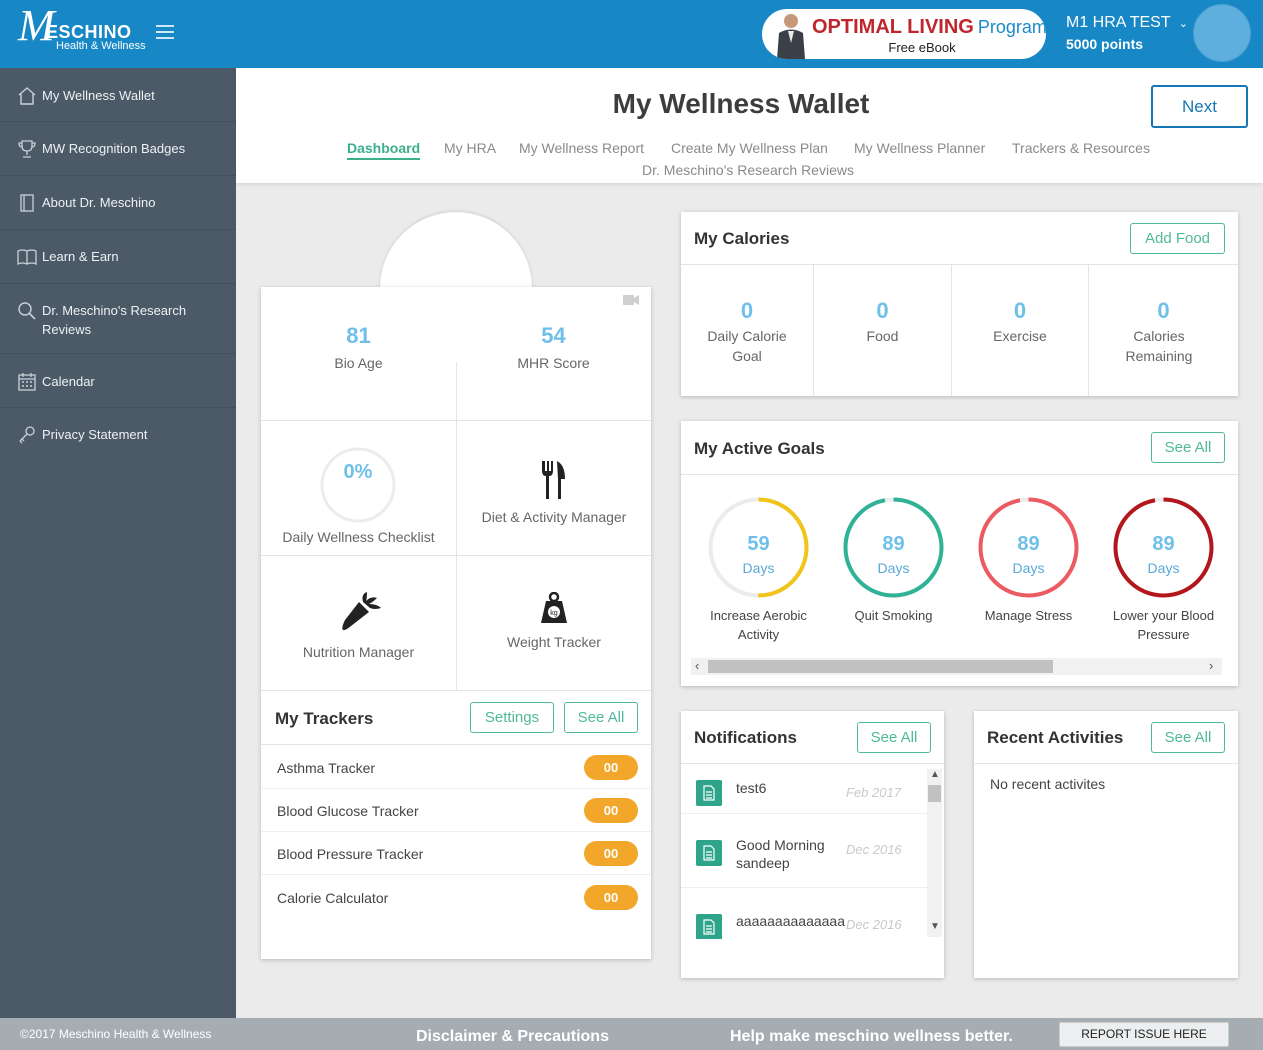  I want to click on notification-item: Good Morning sandeep Dec 2016, so click(804, 851).